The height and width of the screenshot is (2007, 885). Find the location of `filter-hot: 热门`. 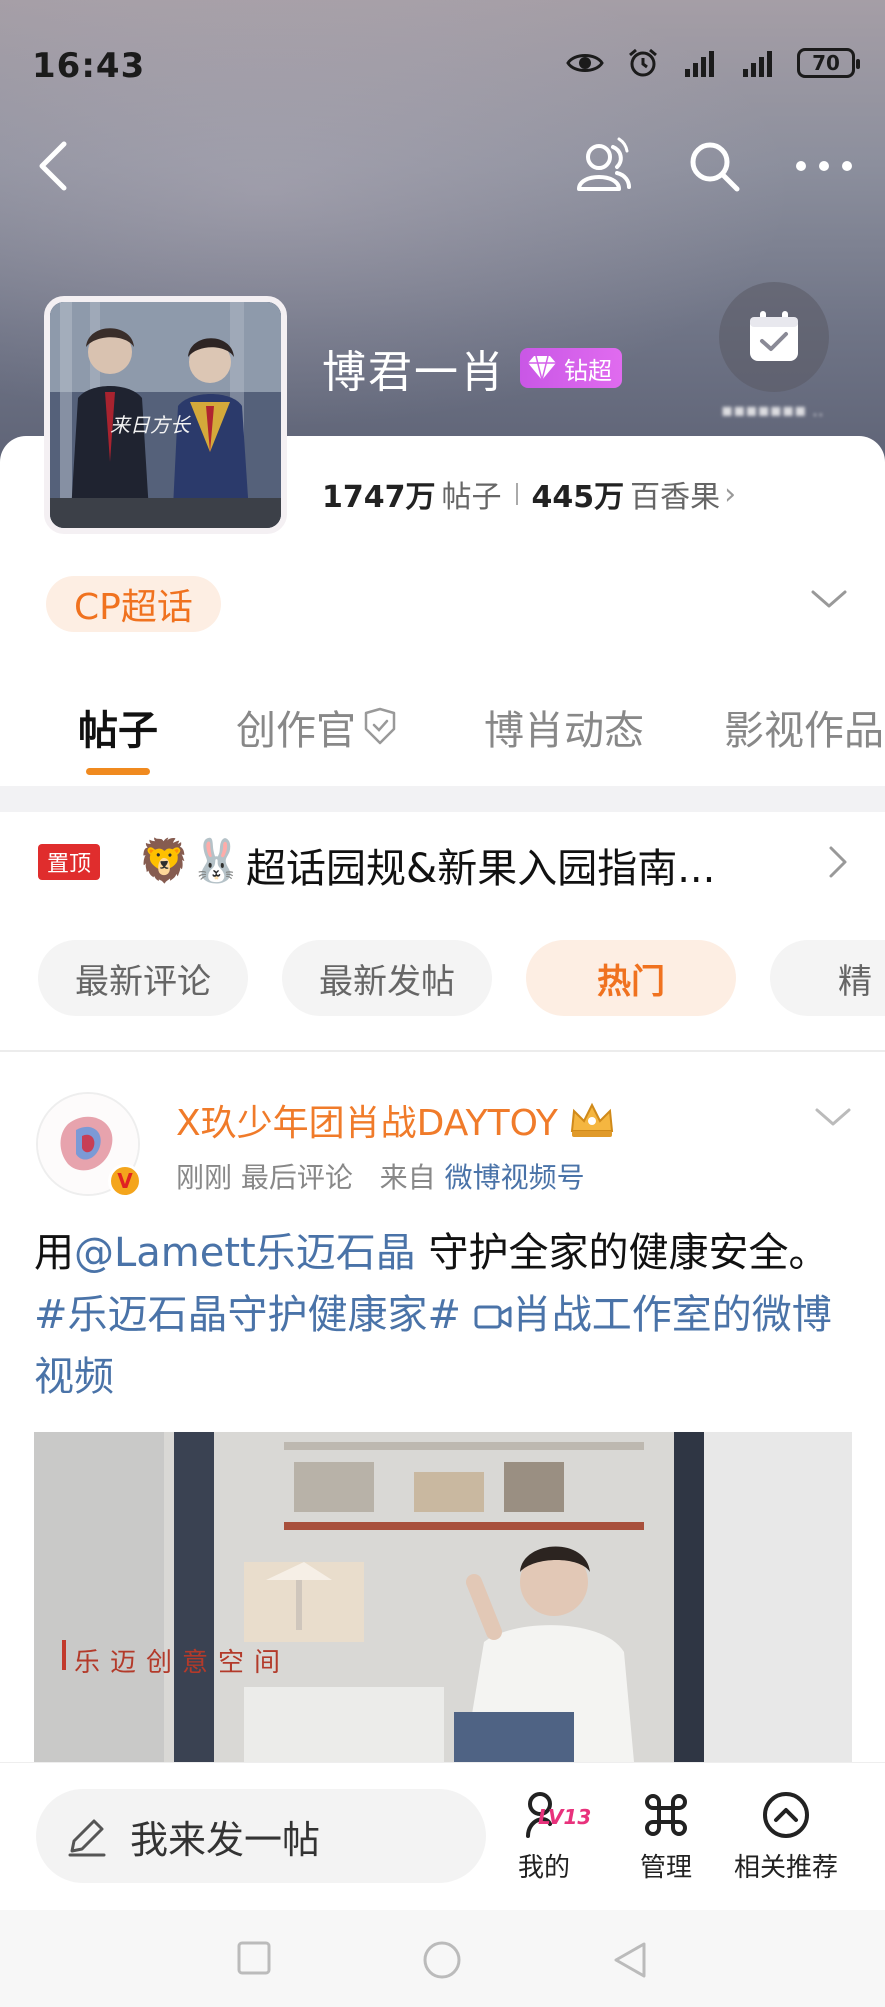

filter-hot: 热门 is located at coordinates (631, 978).